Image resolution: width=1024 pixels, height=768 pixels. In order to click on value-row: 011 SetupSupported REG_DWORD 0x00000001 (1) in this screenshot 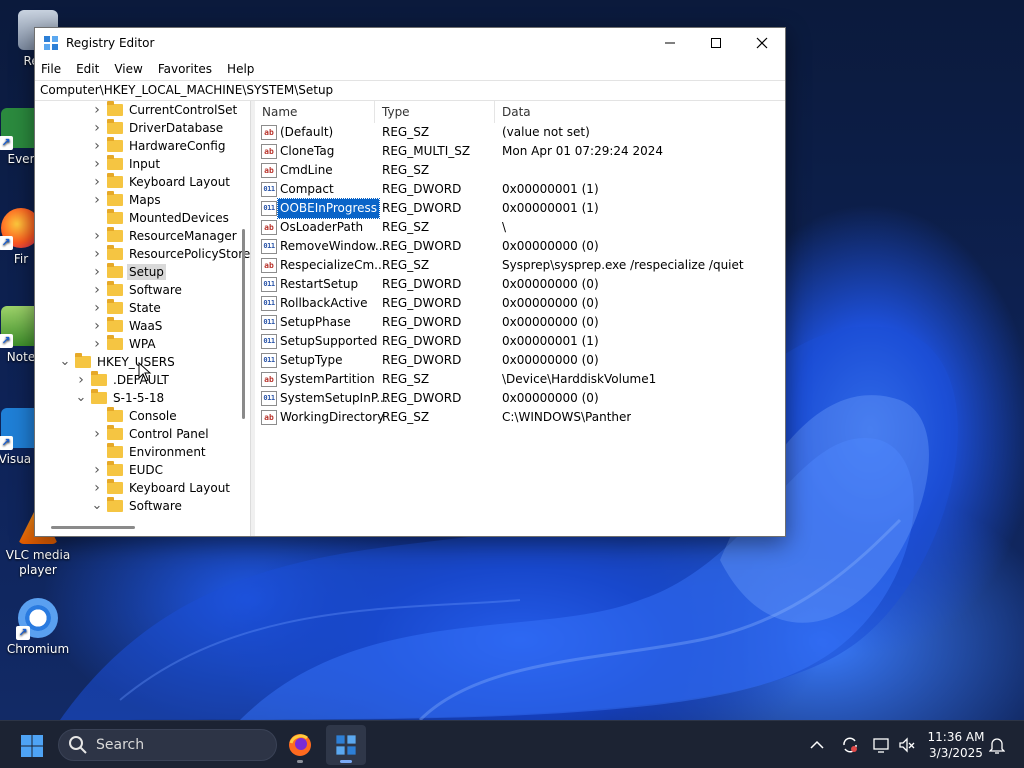, I will do `click(520, 341)`.